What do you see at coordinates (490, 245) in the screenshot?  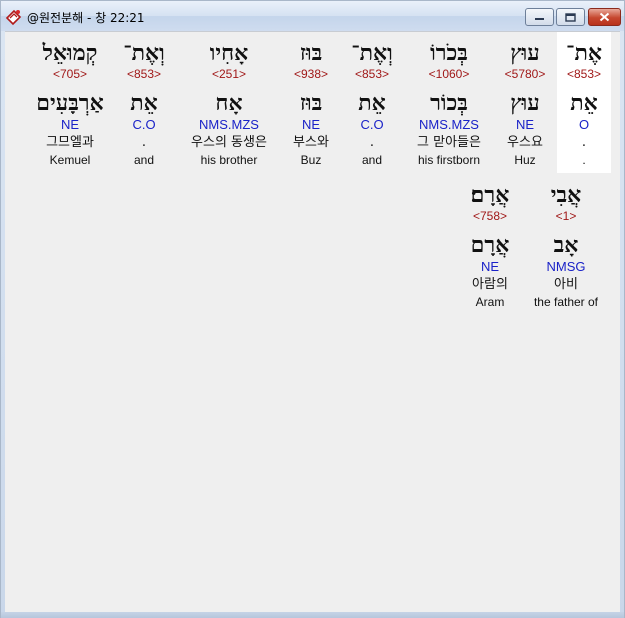 I see `hebrew-root: אֲרָם` at bounding box center [490, 245].